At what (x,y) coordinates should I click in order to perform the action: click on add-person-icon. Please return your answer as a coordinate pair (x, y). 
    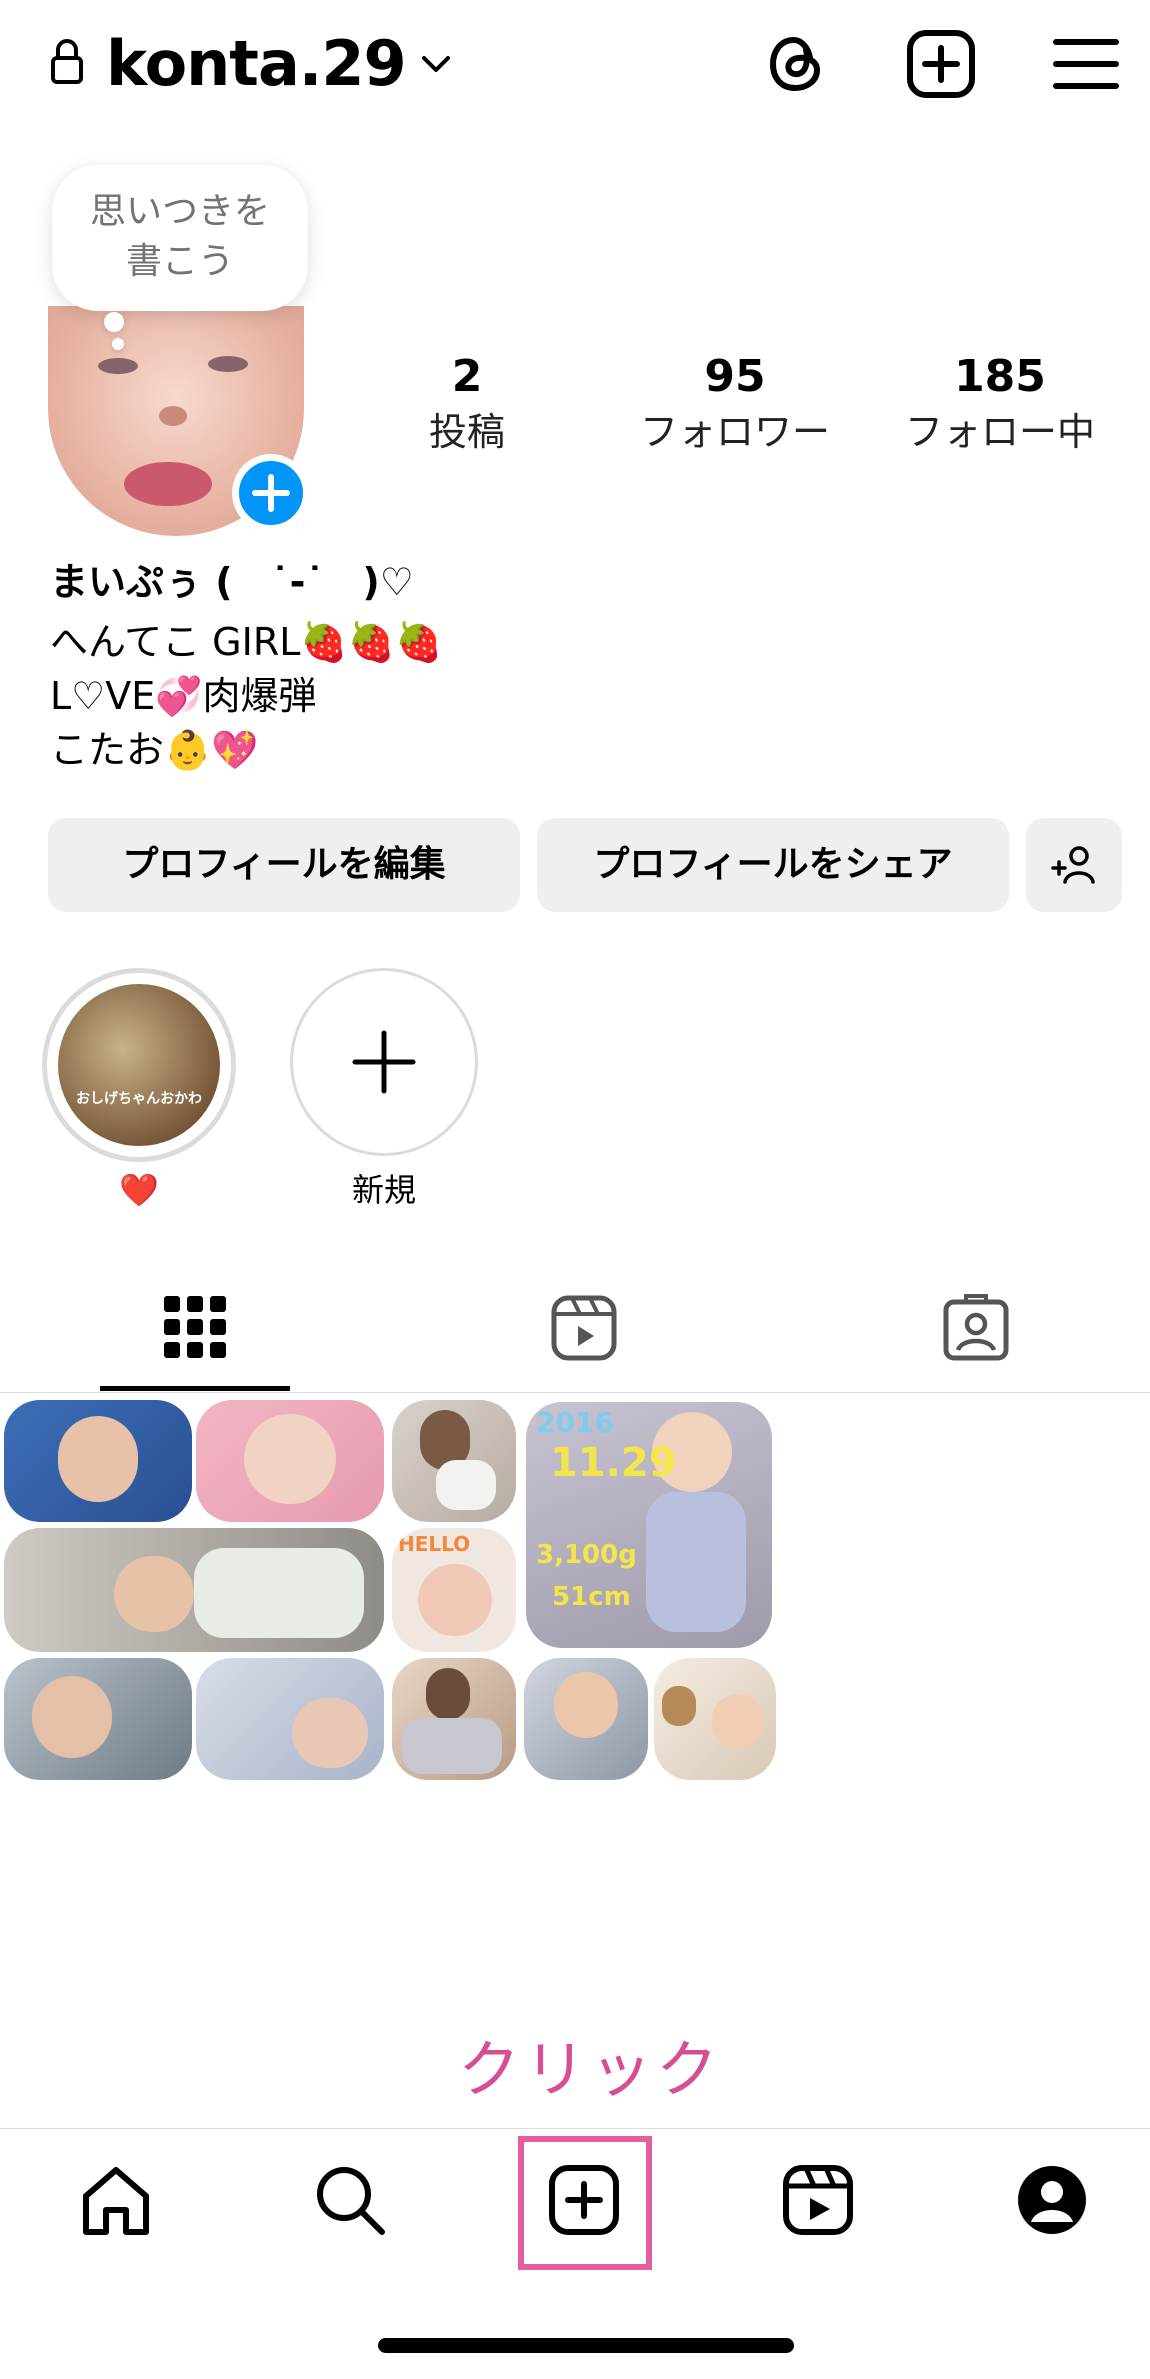
    Looking at the image, I should click on (1073, 865).